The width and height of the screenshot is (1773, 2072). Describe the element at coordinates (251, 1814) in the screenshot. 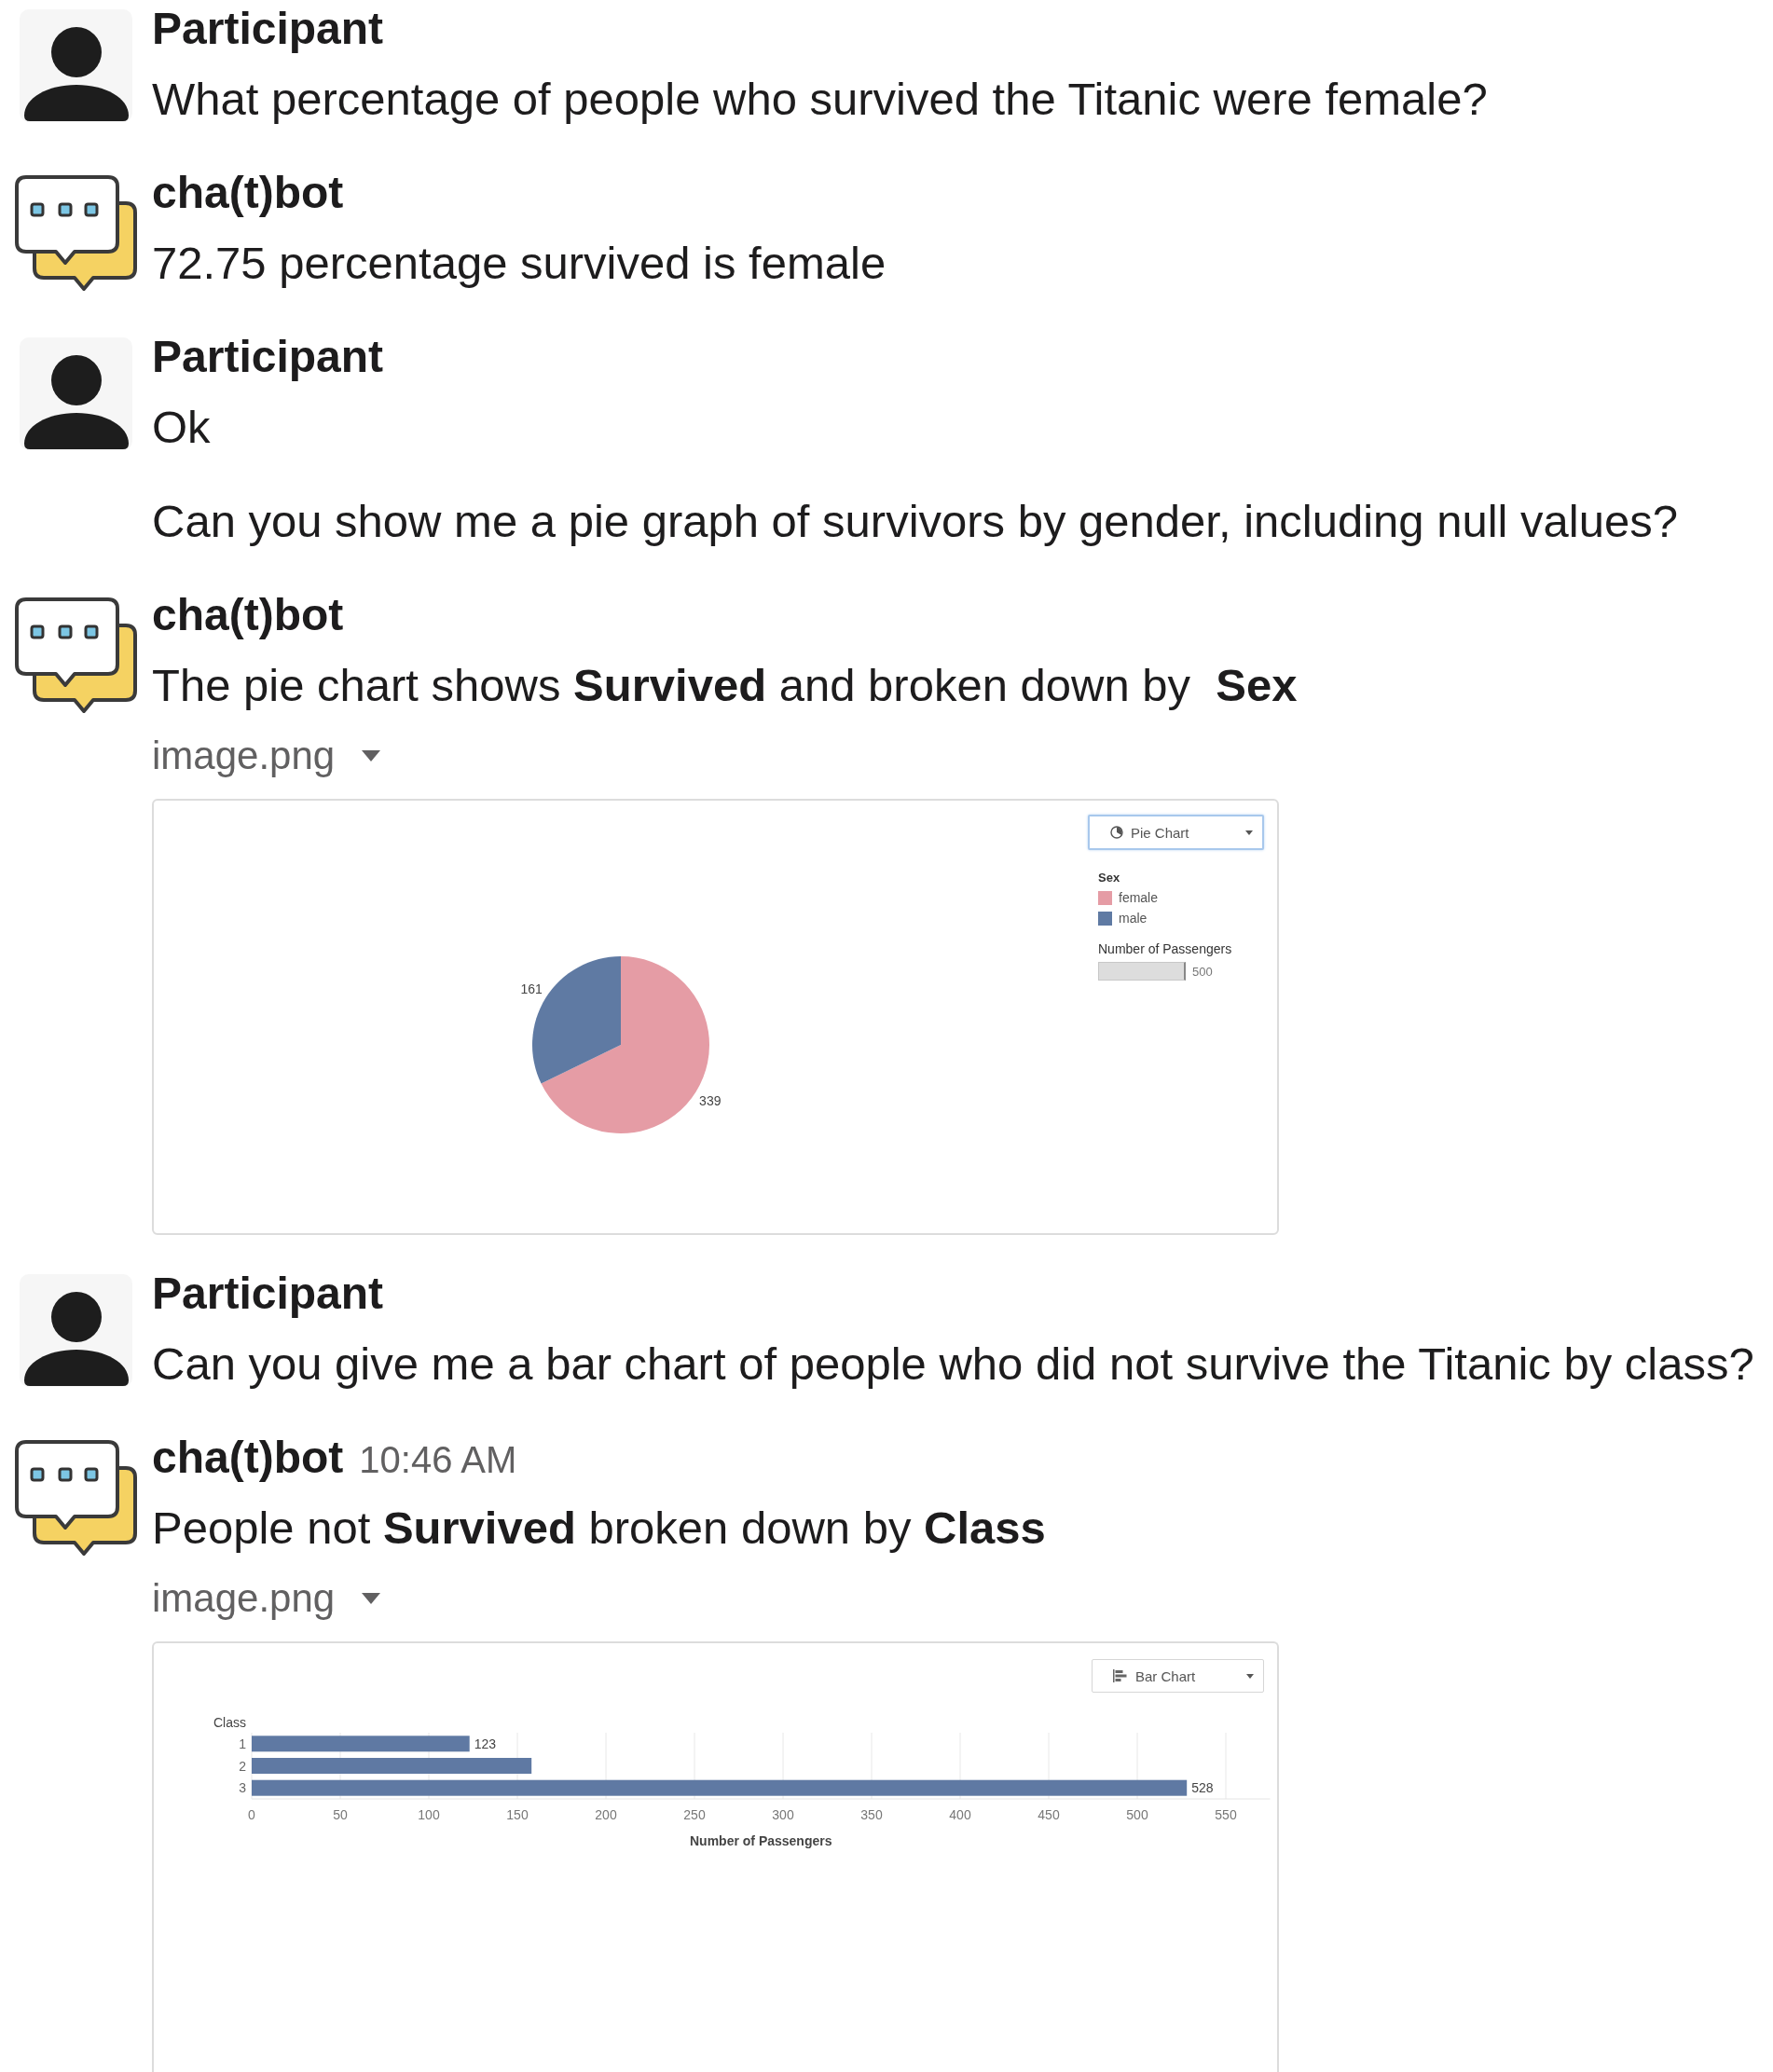

I see `tick-label: 0` at that location.